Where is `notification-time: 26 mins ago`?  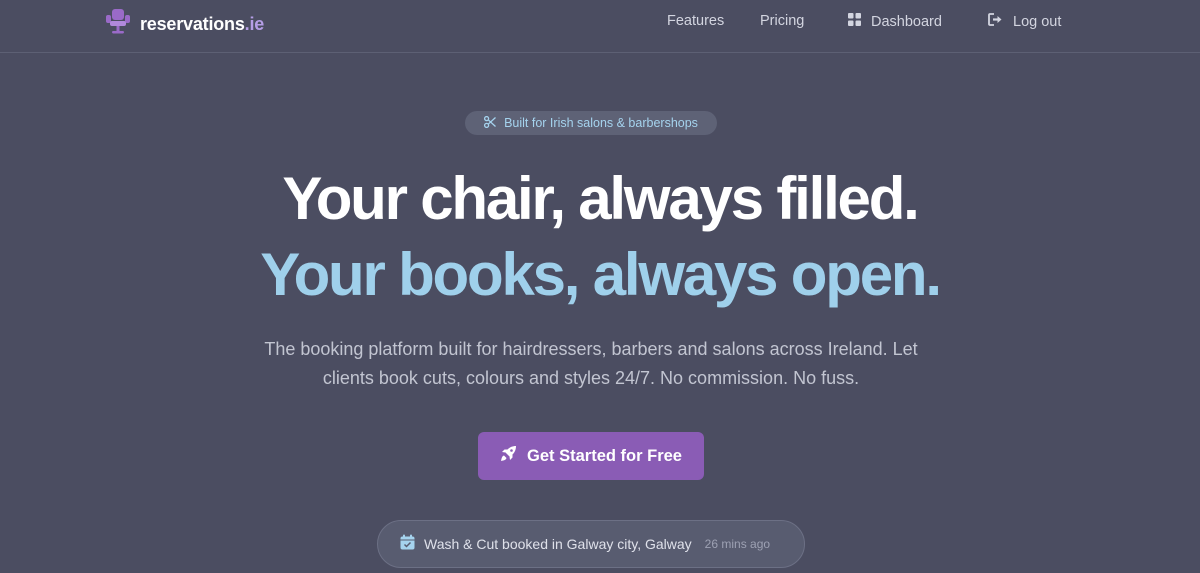 notification-time: 26 mins ago is located at coordinates (737, 544).